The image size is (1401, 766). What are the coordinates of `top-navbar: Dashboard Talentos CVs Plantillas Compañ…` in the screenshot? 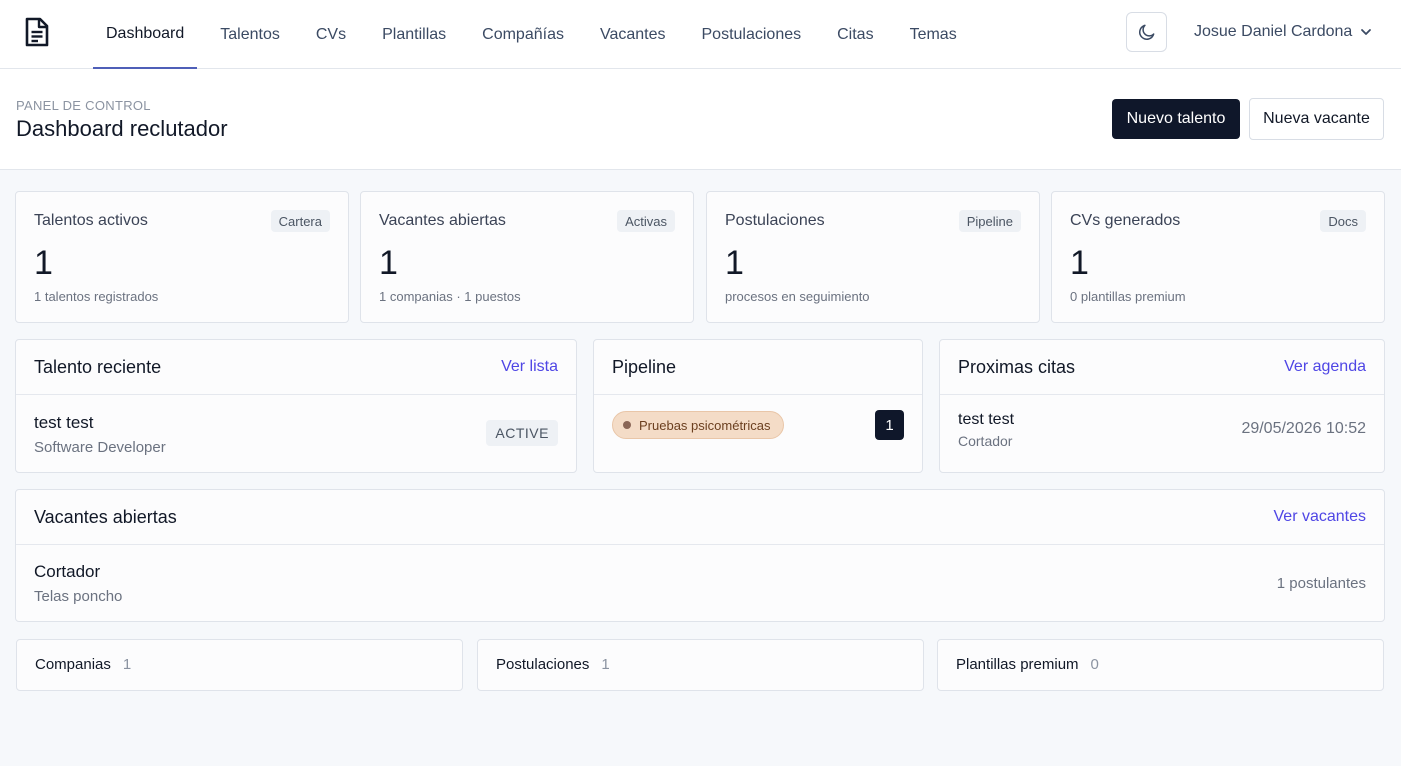 It's located at (700, 34).